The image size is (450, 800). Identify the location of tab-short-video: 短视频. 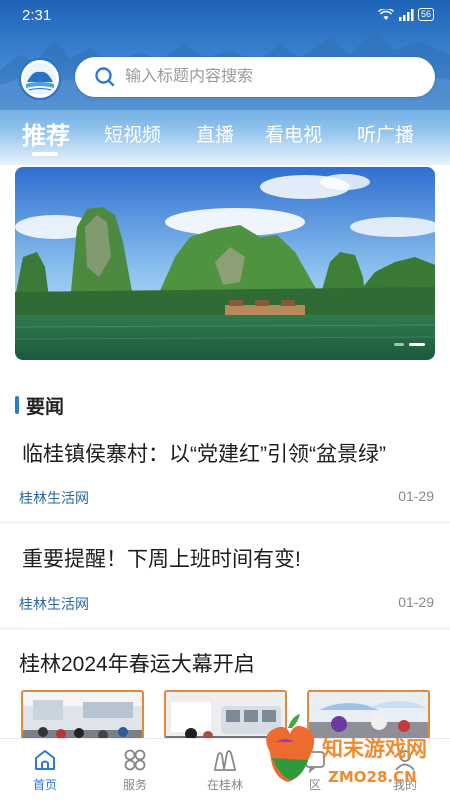
(132, 133).